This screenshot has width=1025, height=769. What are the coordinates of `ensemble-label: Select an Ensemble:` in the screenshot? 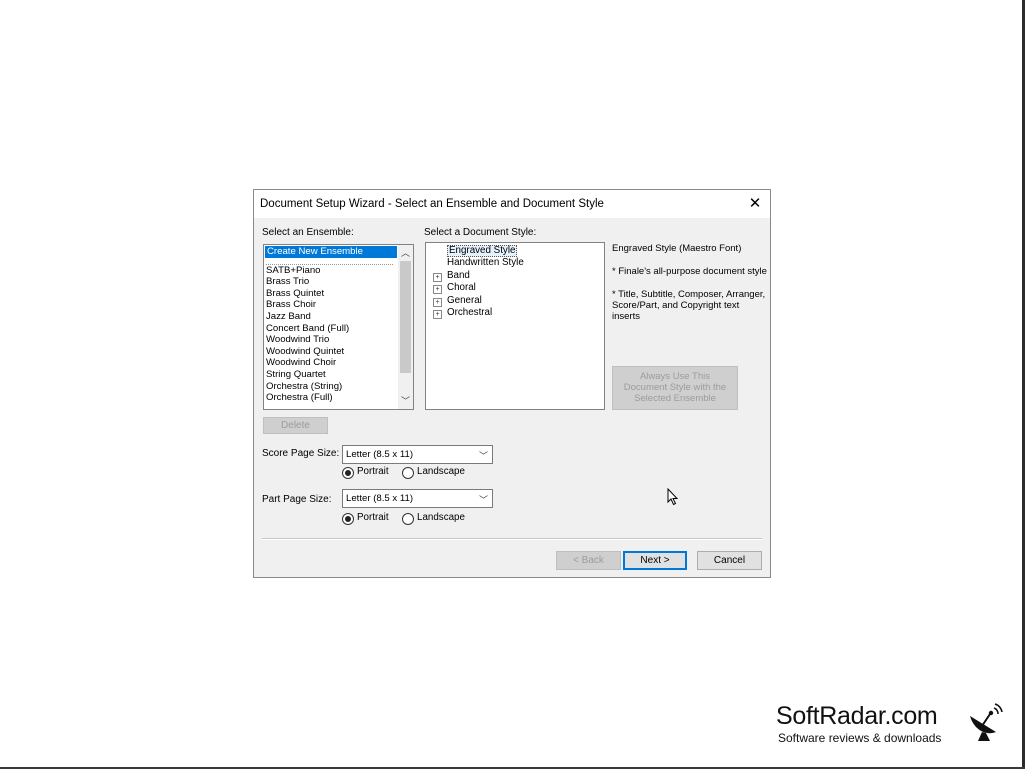 It's located at (308, 232).